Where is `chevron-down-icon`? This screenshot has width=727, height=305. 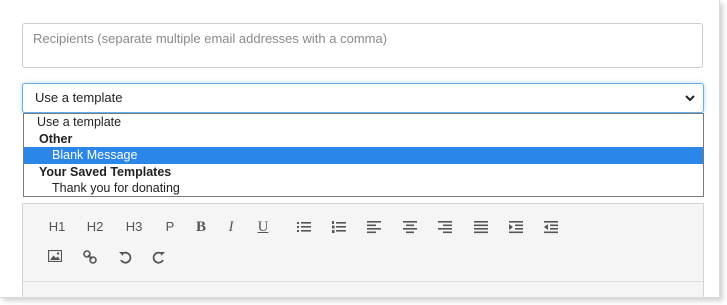
chevron-down-icon is located at coordinates (690, 98).